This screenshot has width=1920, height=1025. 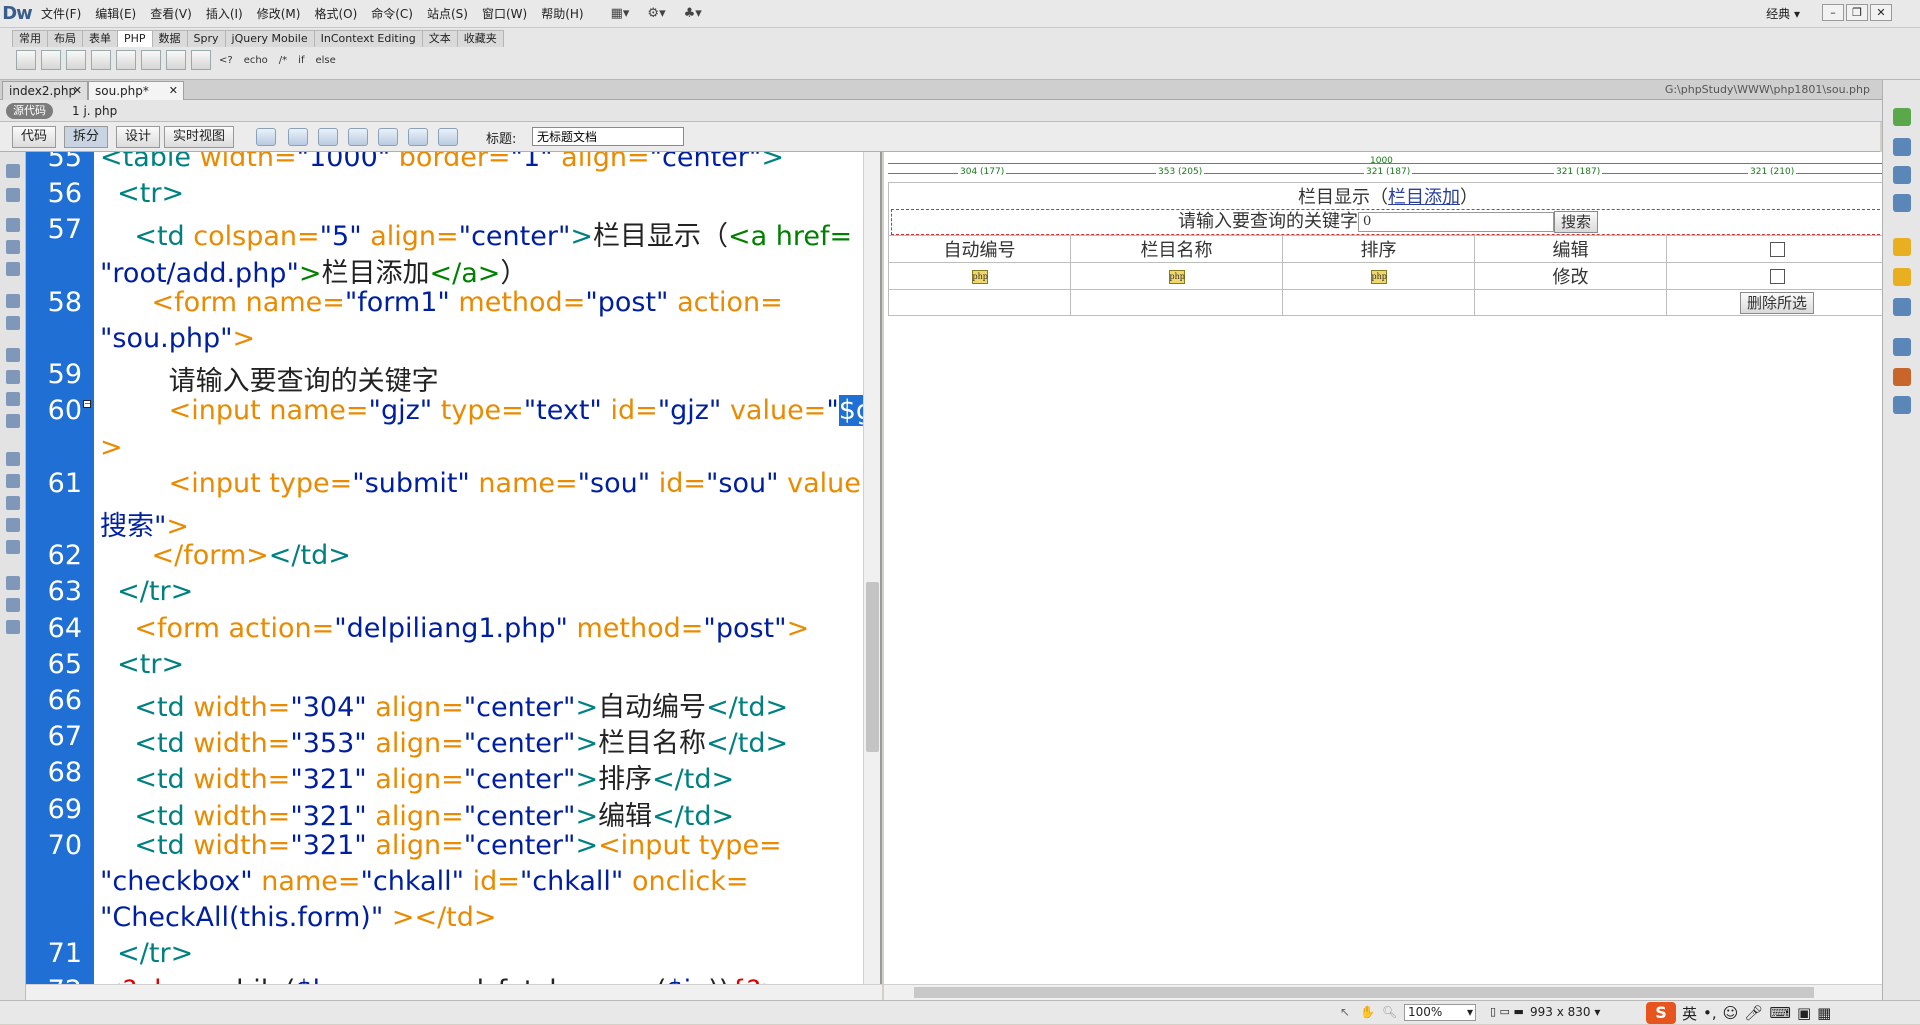 I want to click on format-source-icon, so click(x=13, y=627).